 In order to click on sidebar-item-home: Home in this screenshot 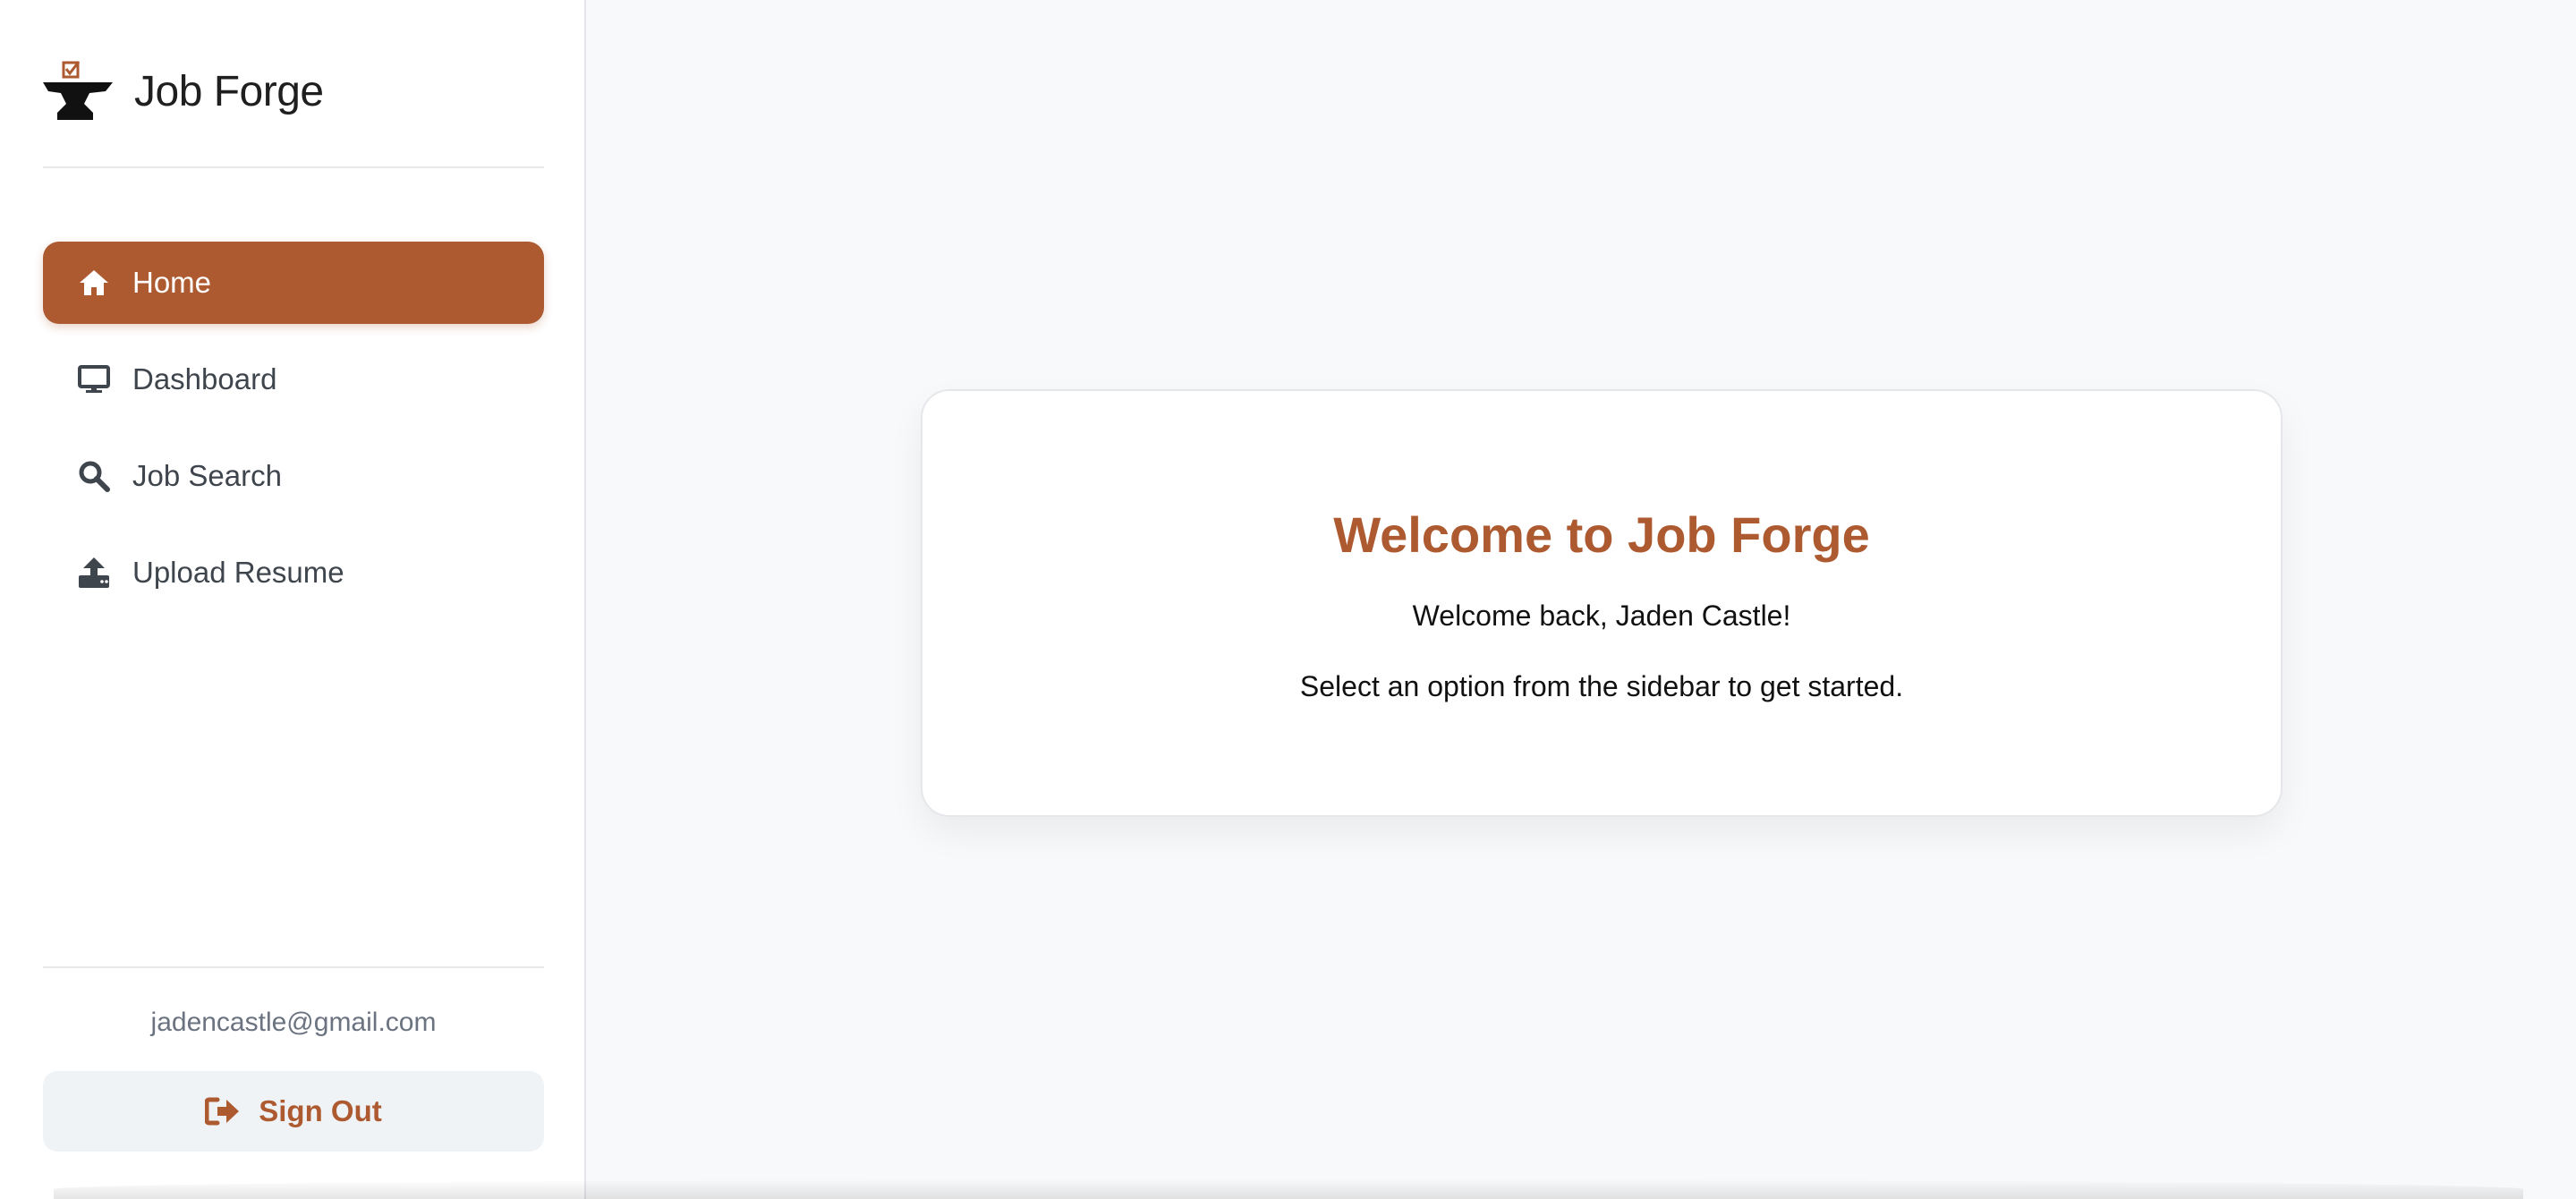, I will do `click(293, 283)`.